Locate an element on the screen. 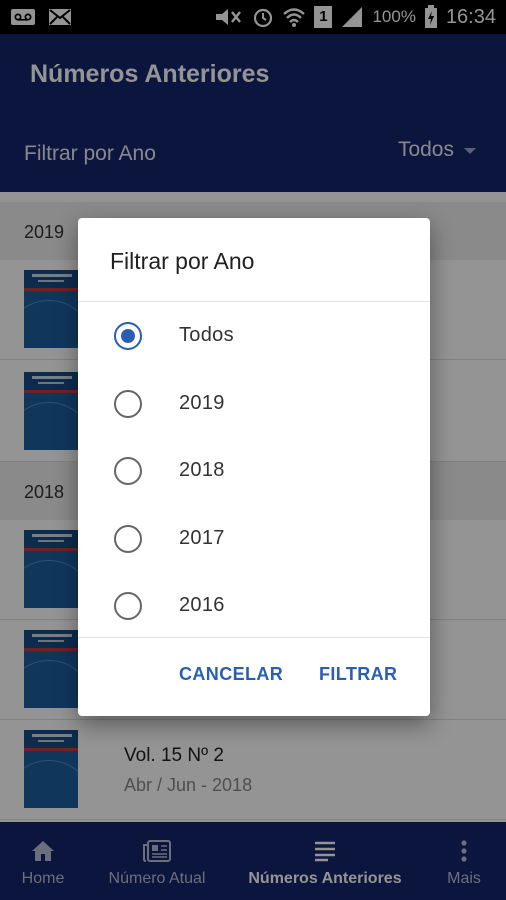 This screenshot has width=506, height=900. option-2019: 2019 is located at coordinates (254, 404).